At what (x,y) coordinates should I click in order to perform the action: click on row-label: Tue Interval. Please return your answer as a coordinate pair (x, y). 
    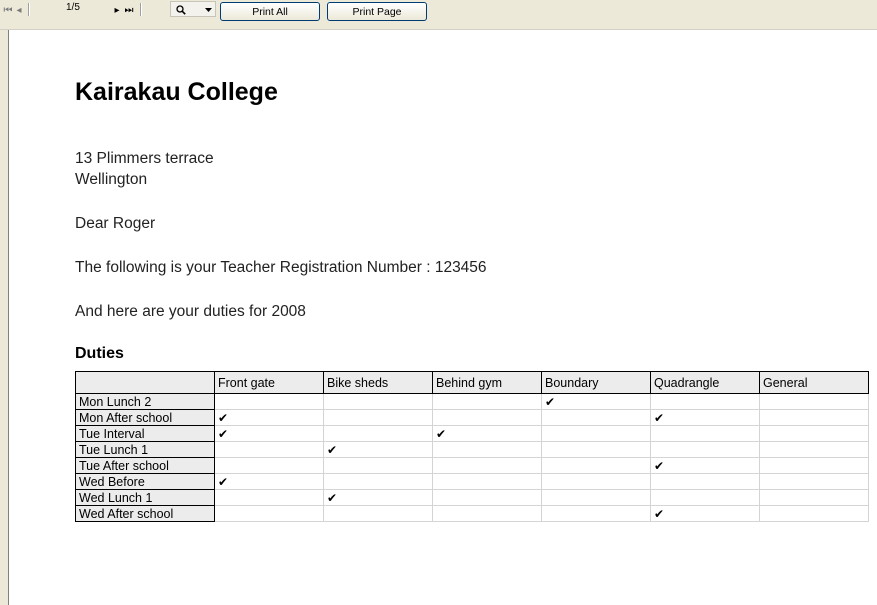
    Looking at the image, I should click on (145, 433).